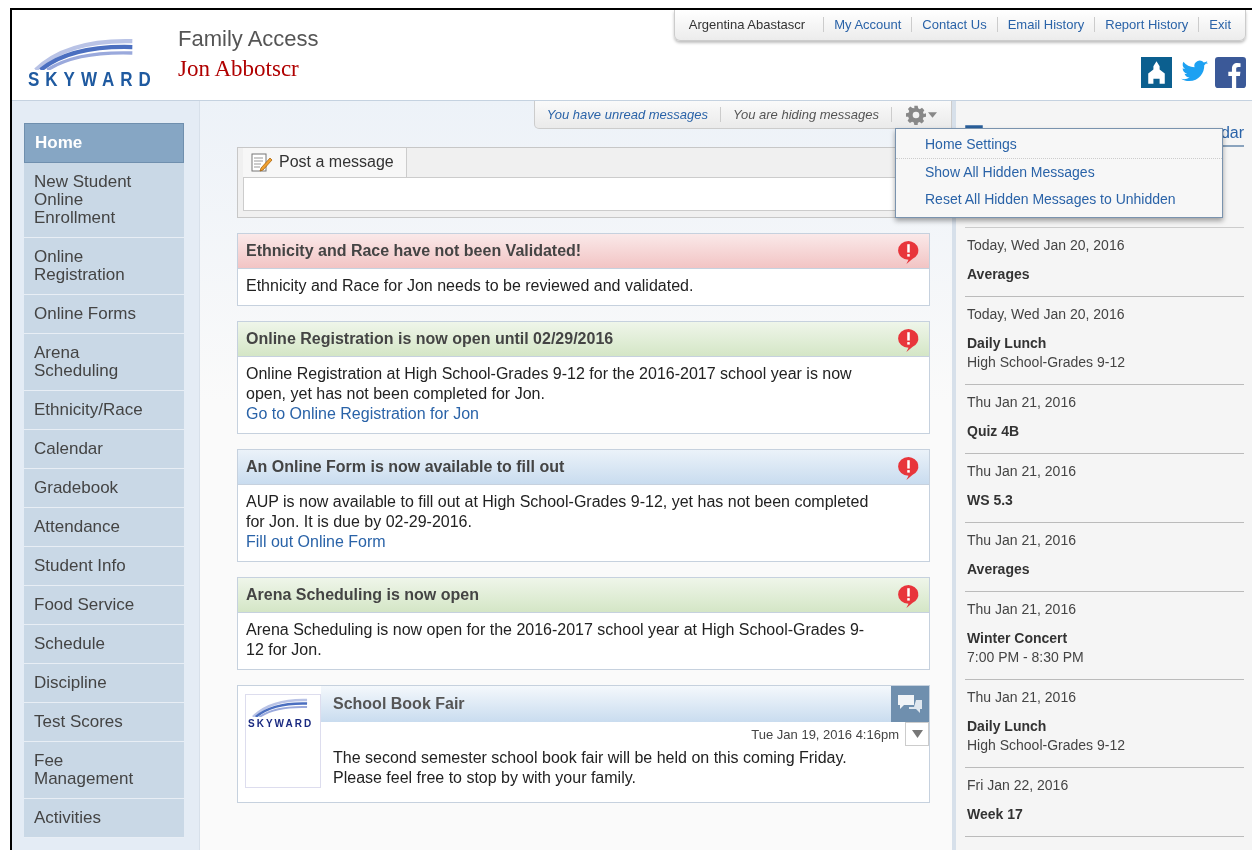 The width and height of the screenshot is (1252, 850). I want to click on alert-title: Online Registration is now open until 02/29/2016, so click(430, 339).